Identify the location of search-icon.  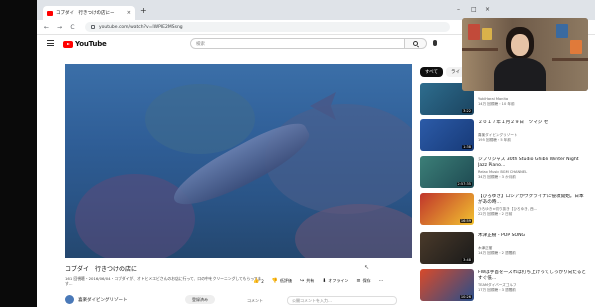
(415, 43).